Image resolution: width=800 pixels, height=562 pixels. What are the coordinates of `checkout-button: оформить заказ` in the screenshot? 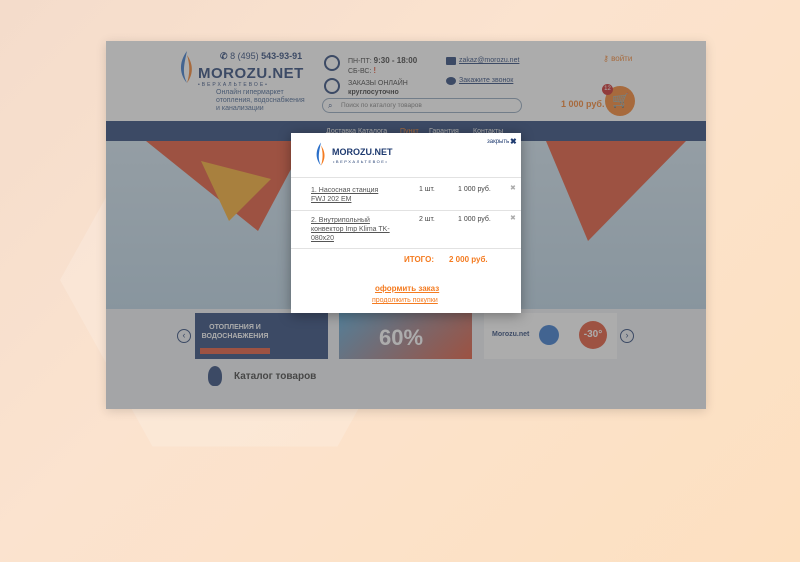 It's located at (407, 288).